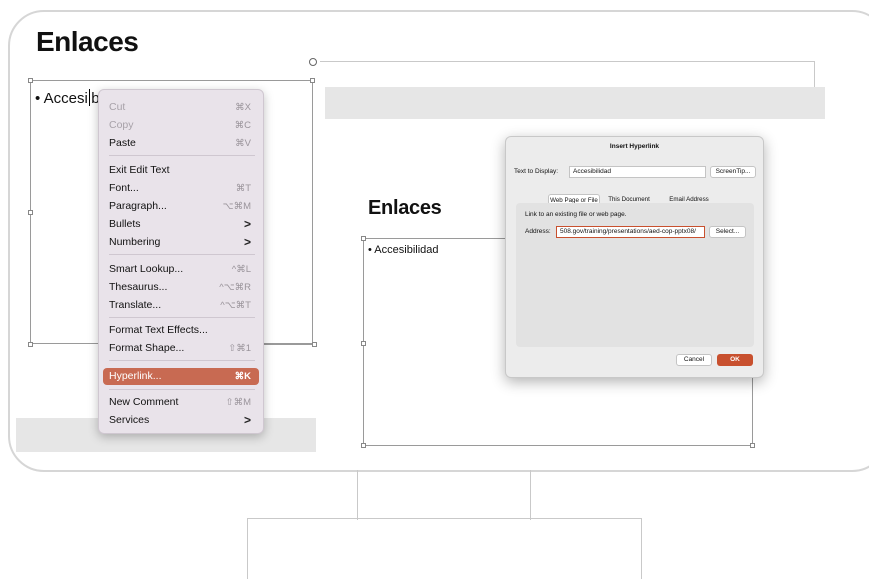 Image resolution: width=869 pixels, height=579 pixels. Describe the element at coordinates (576, 214) in the screenshot. I see `hint-text: Link to an existing file or web page.` at that location.